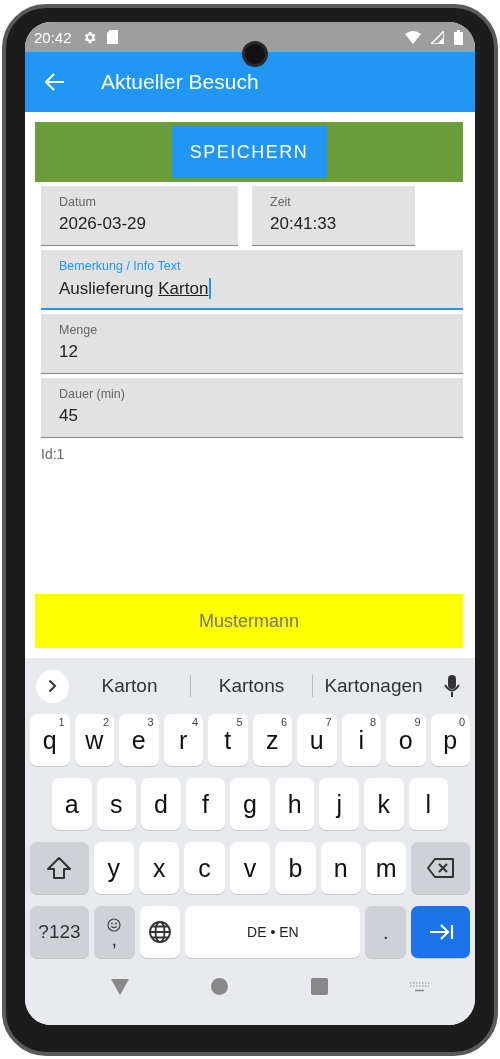 Image resolution: width=500 pixels, height=1059 pixels. I want to click on globe-key, so click(160, 932).